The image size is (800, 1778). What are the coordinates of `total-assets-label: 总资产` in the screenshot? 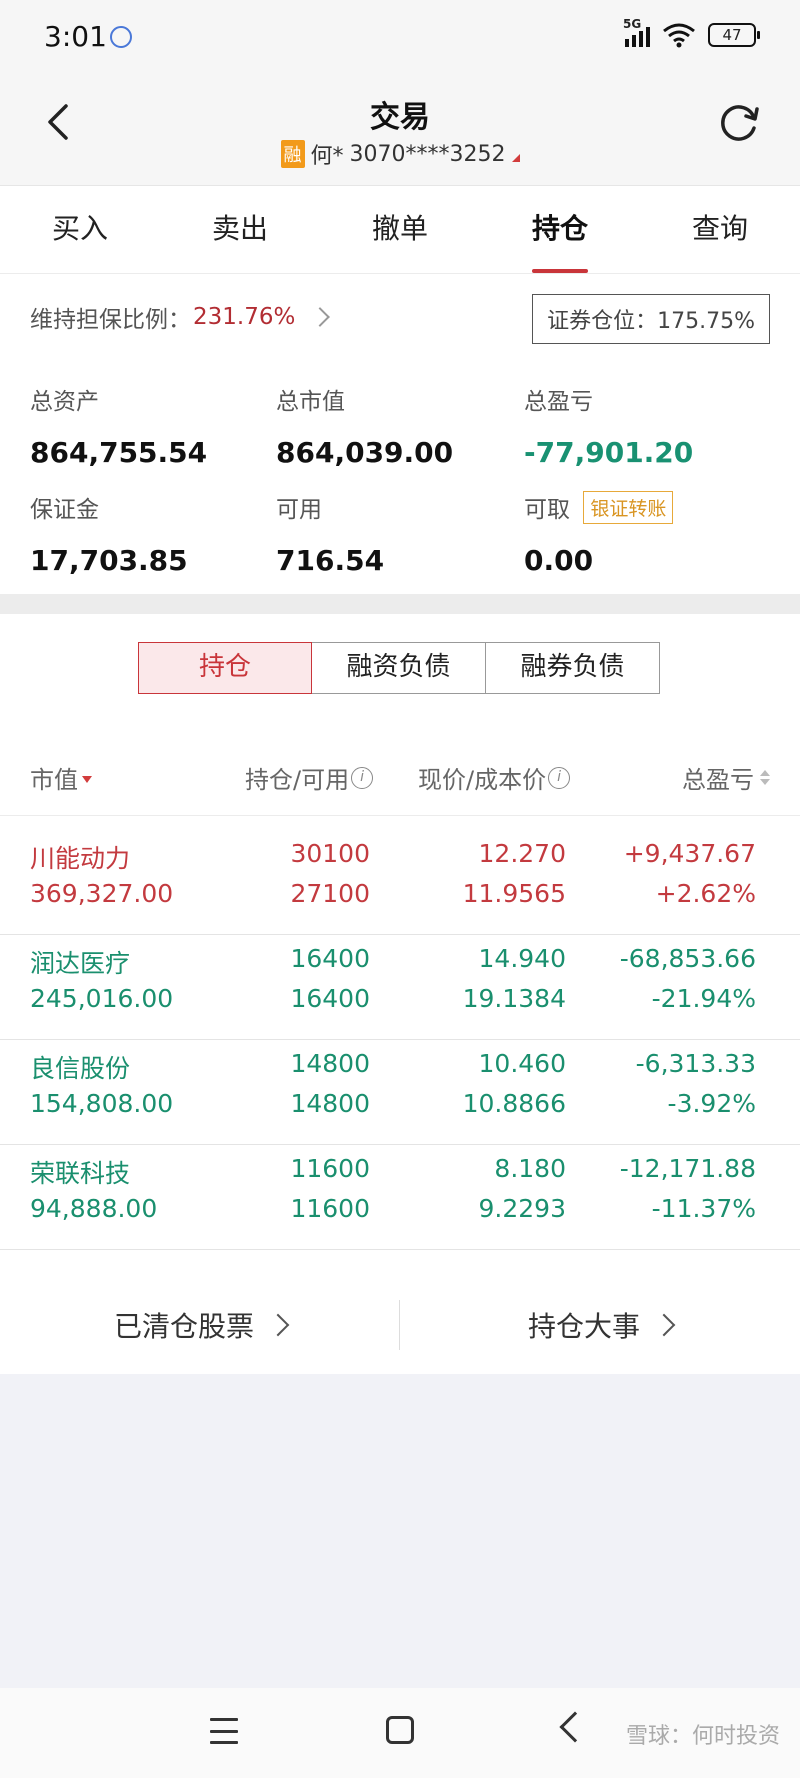 It's located at (64, 402).